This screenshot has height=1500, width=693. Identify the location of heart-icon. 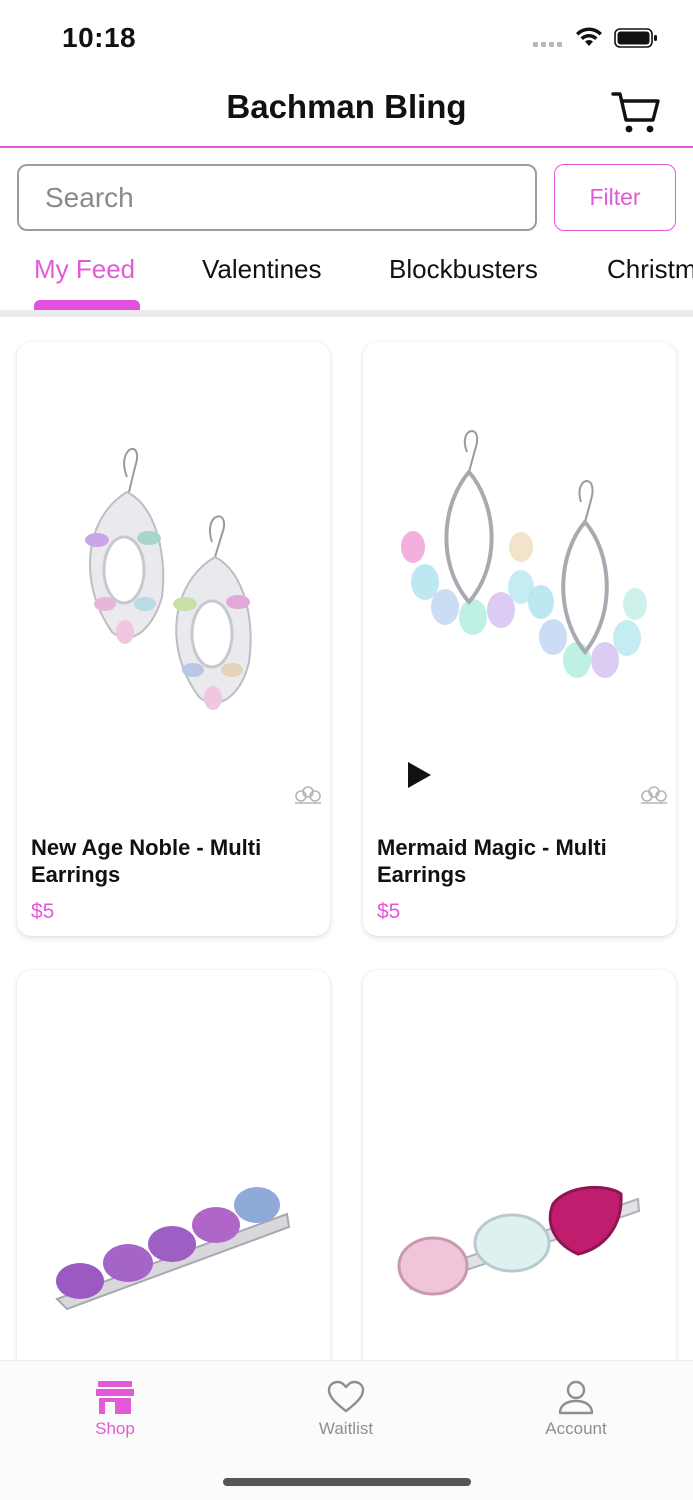
(346, 1396).